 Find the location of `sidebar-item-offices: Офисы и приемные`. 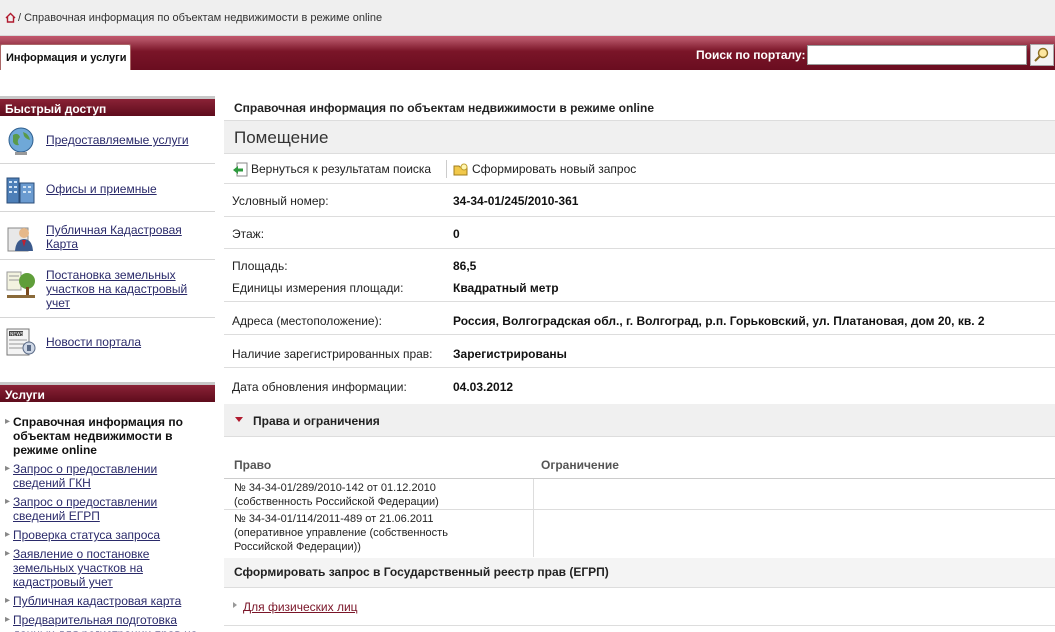

sidebar-item-offices: Офисы и приемные is located at coordinates (107, 188).